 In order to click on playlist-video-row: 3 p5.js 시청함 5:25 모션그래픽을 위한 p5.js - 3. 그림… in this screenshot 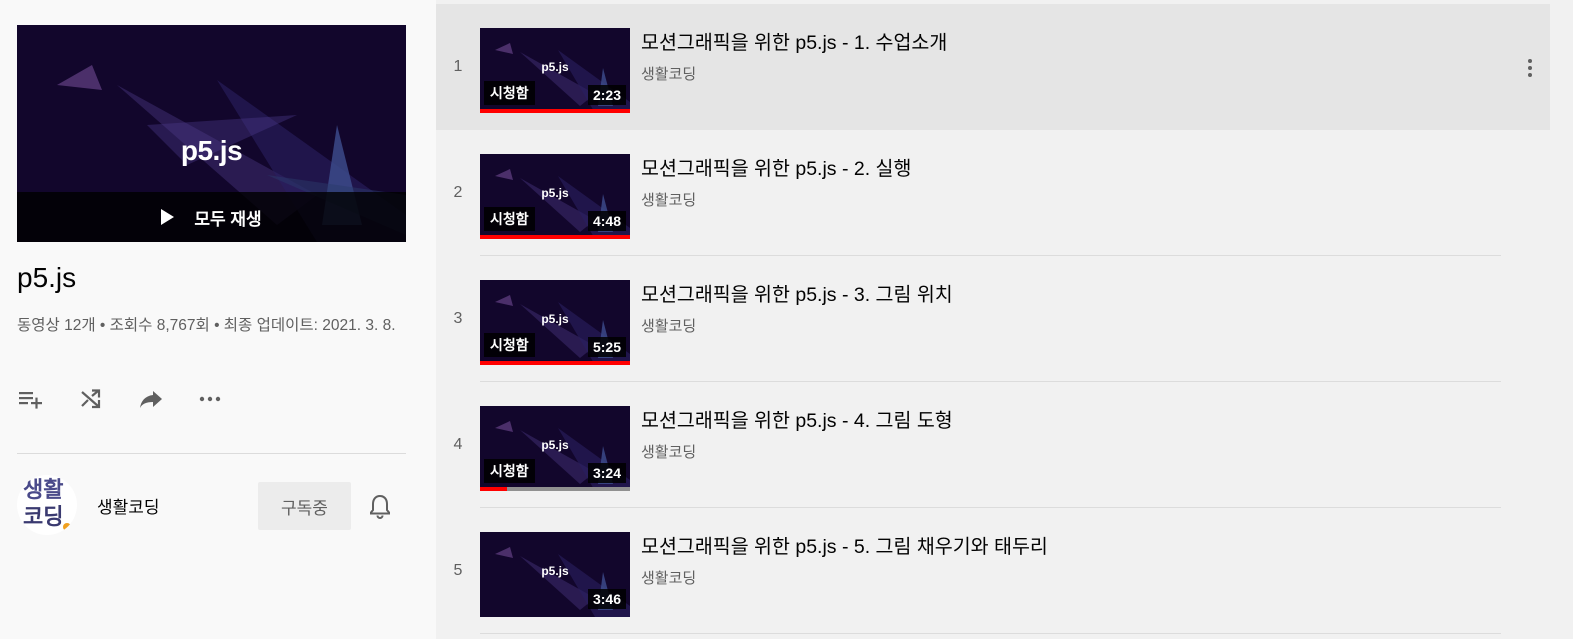, I will do `click(993, 319)`.